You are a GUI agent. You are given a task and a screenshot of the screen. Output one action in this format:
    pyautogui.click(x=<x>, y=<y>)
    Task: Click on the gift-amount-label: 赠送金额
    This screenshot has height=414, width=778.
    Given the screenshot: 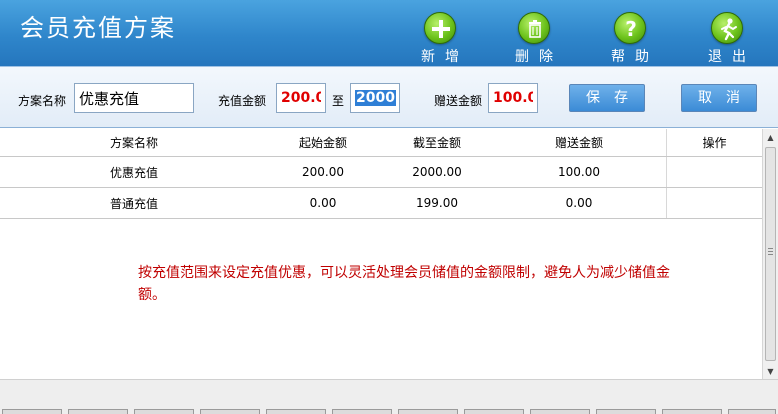 What is the action you would take?
    pyautogui.click(x=458, y=101)
    